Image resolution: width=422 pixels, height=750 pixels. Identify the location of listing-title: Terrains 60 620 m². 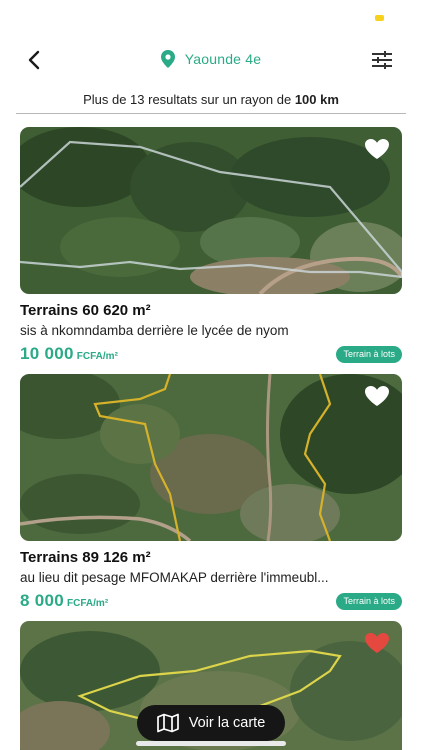
(85, 310).